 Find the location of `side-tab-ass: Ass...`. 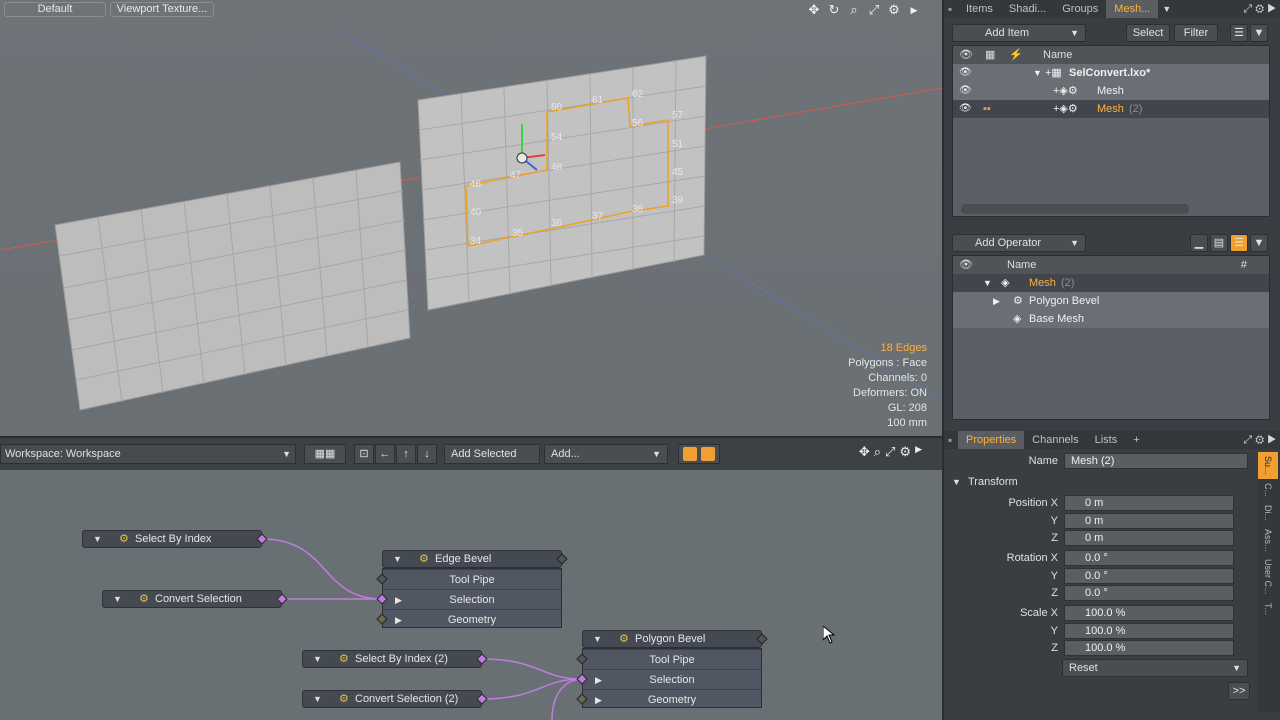

side-tab-ass: Ass... is located at coordinates (1268, 540).